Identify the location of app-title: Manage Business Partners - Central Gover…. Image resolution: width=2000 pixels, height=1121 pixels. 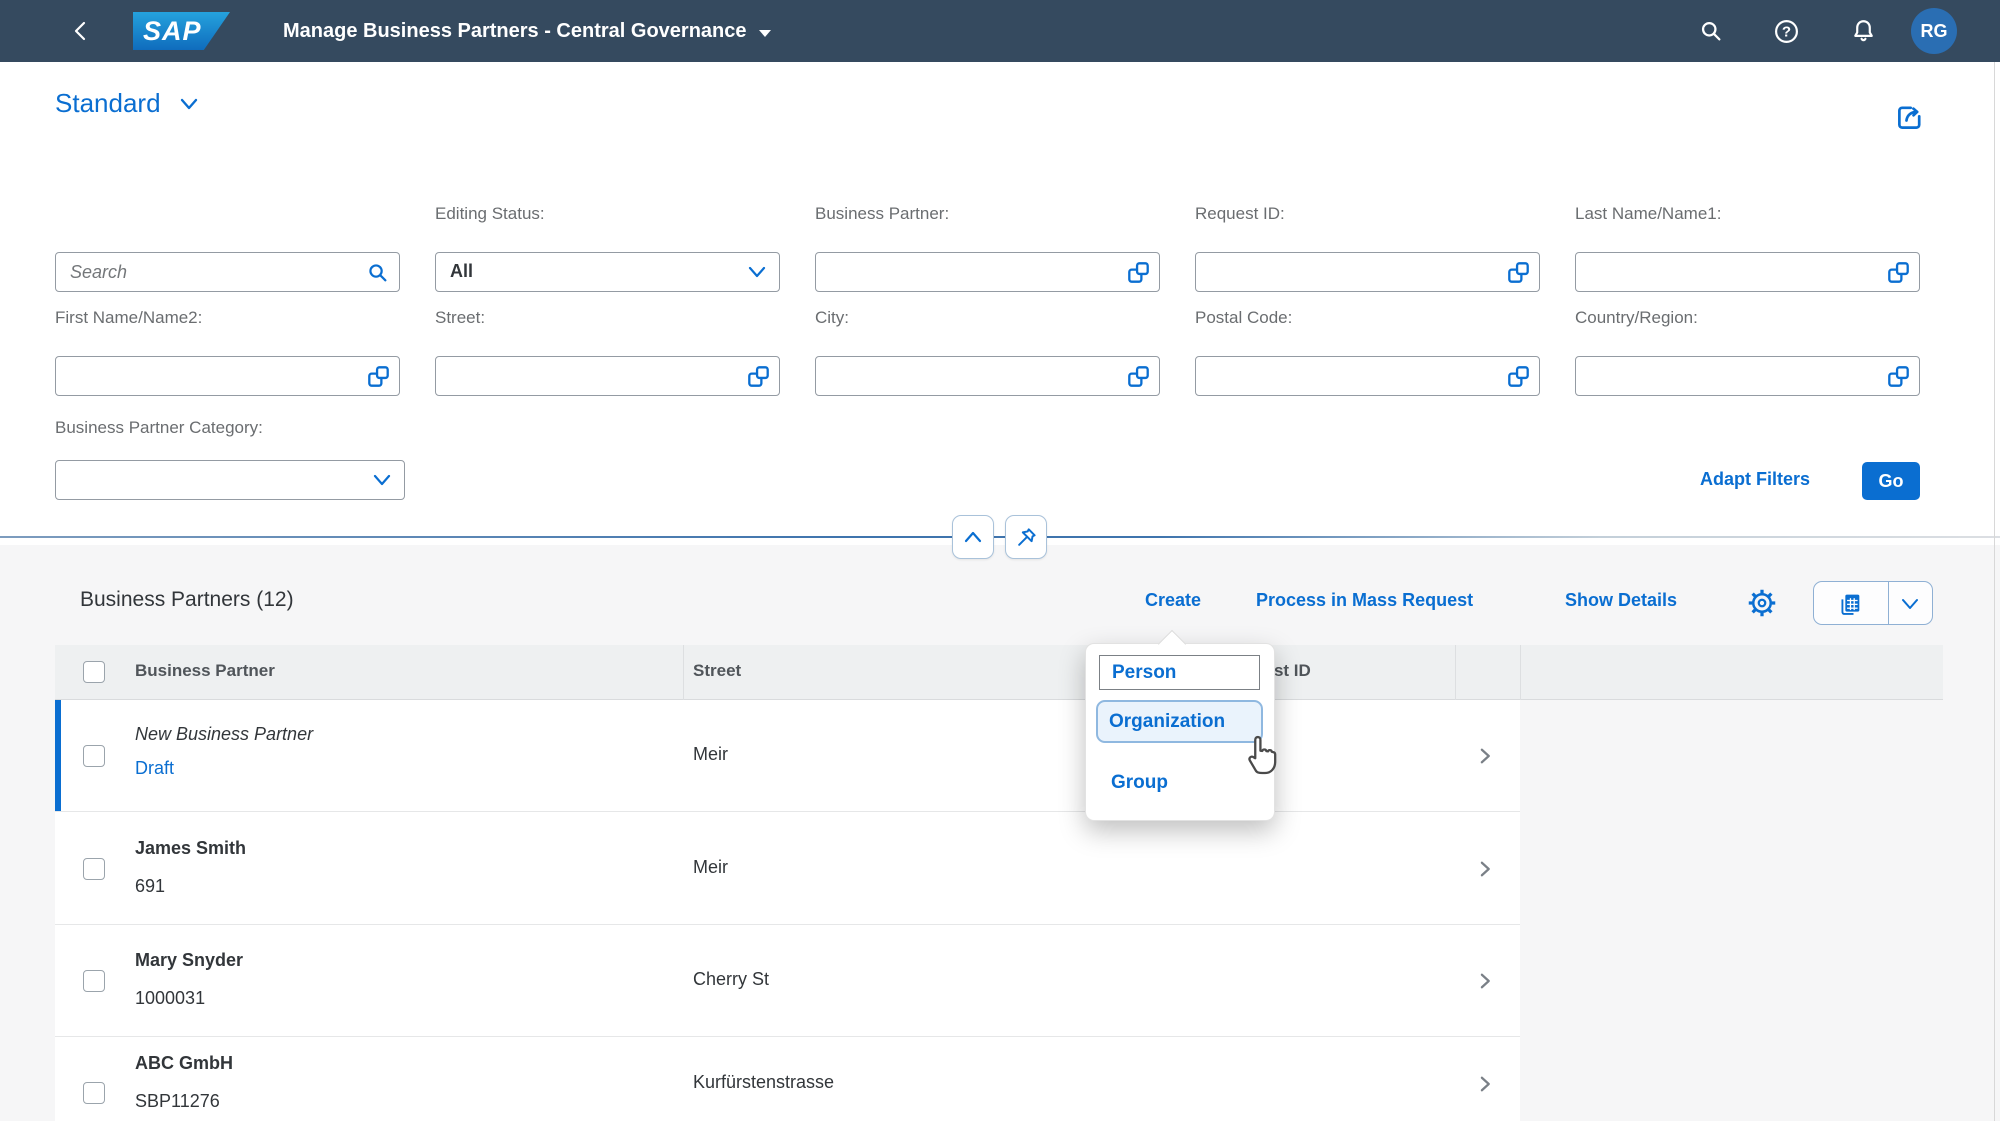
(527, 31).